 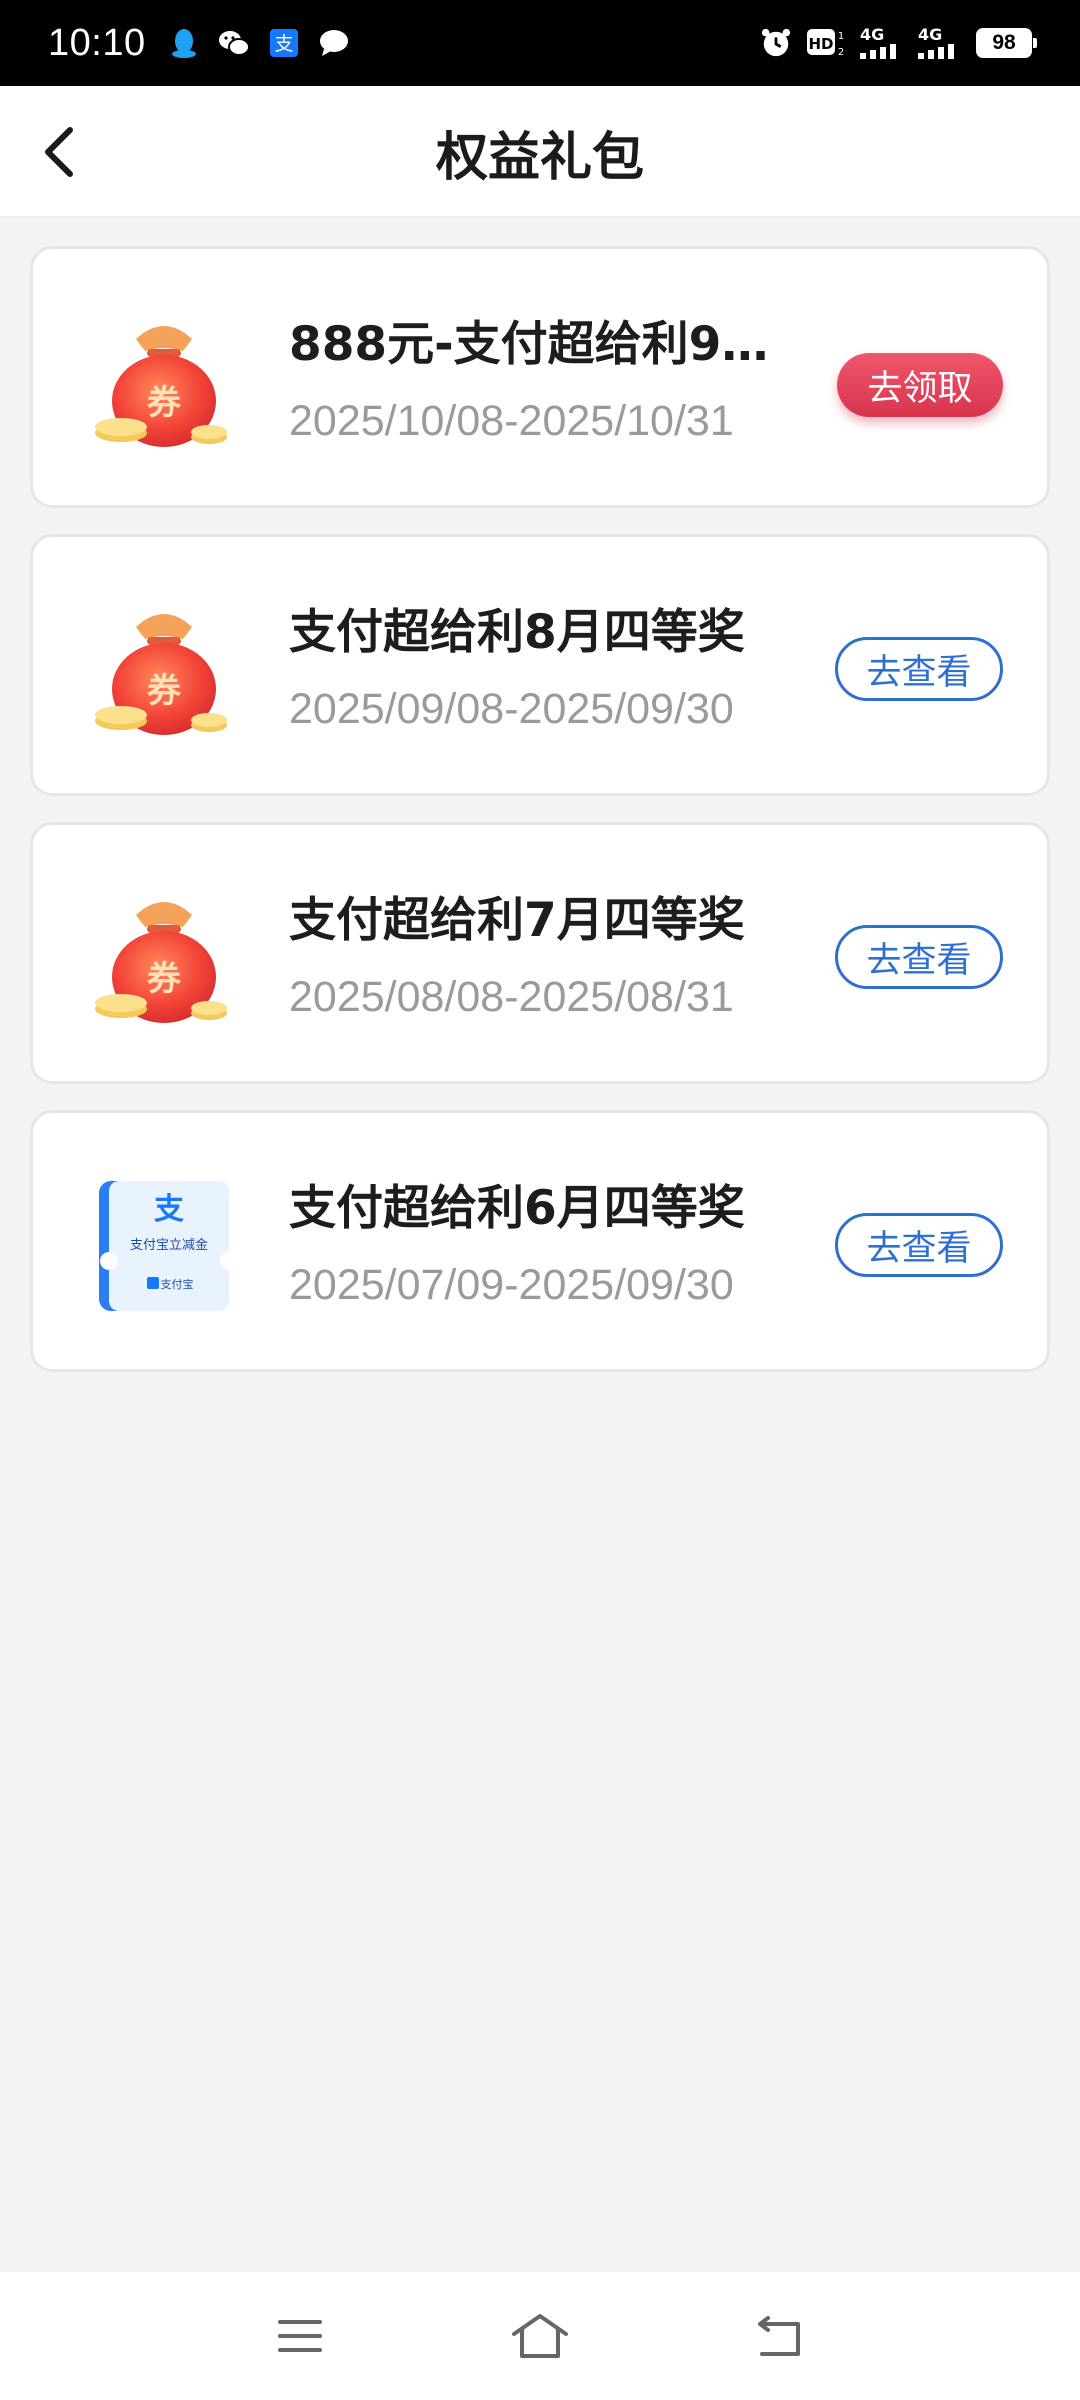 What do you see at coordinates (334, 43) in the screenshot?
I see `message-icon` at bounding box center [334, 43].